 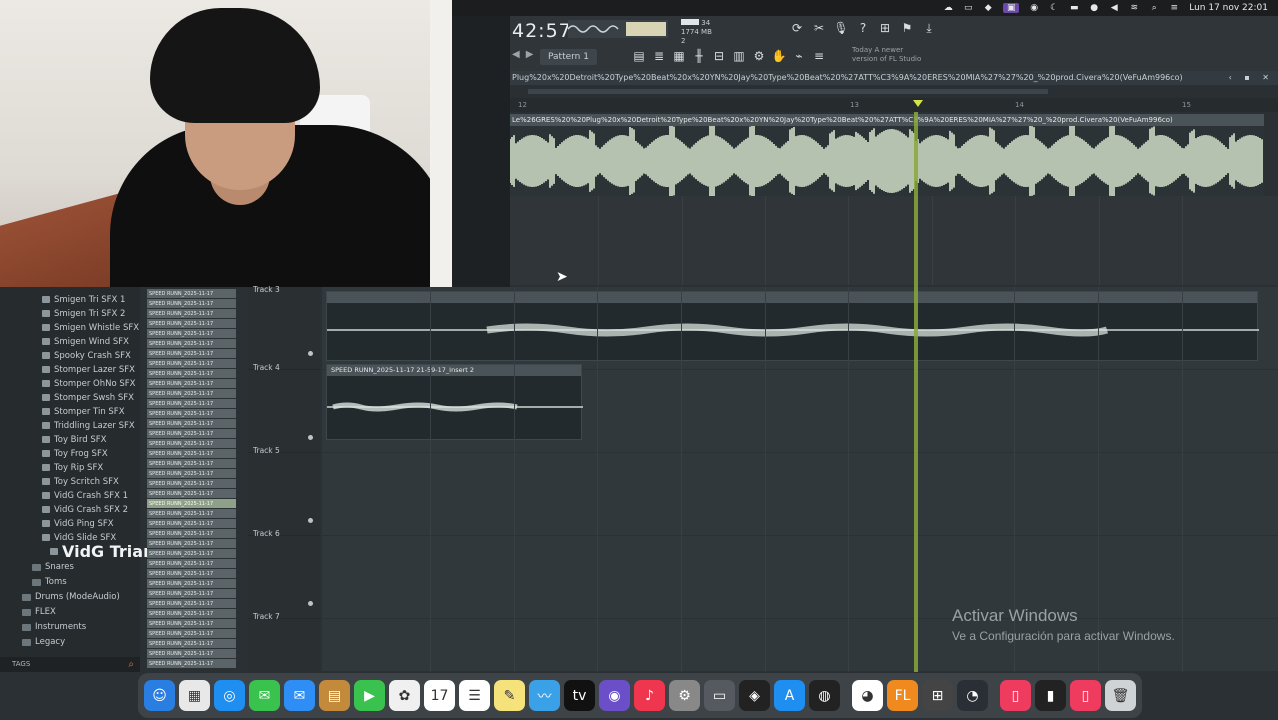 I want to click on editor-audio-waveform, so click(x=886, y=161).